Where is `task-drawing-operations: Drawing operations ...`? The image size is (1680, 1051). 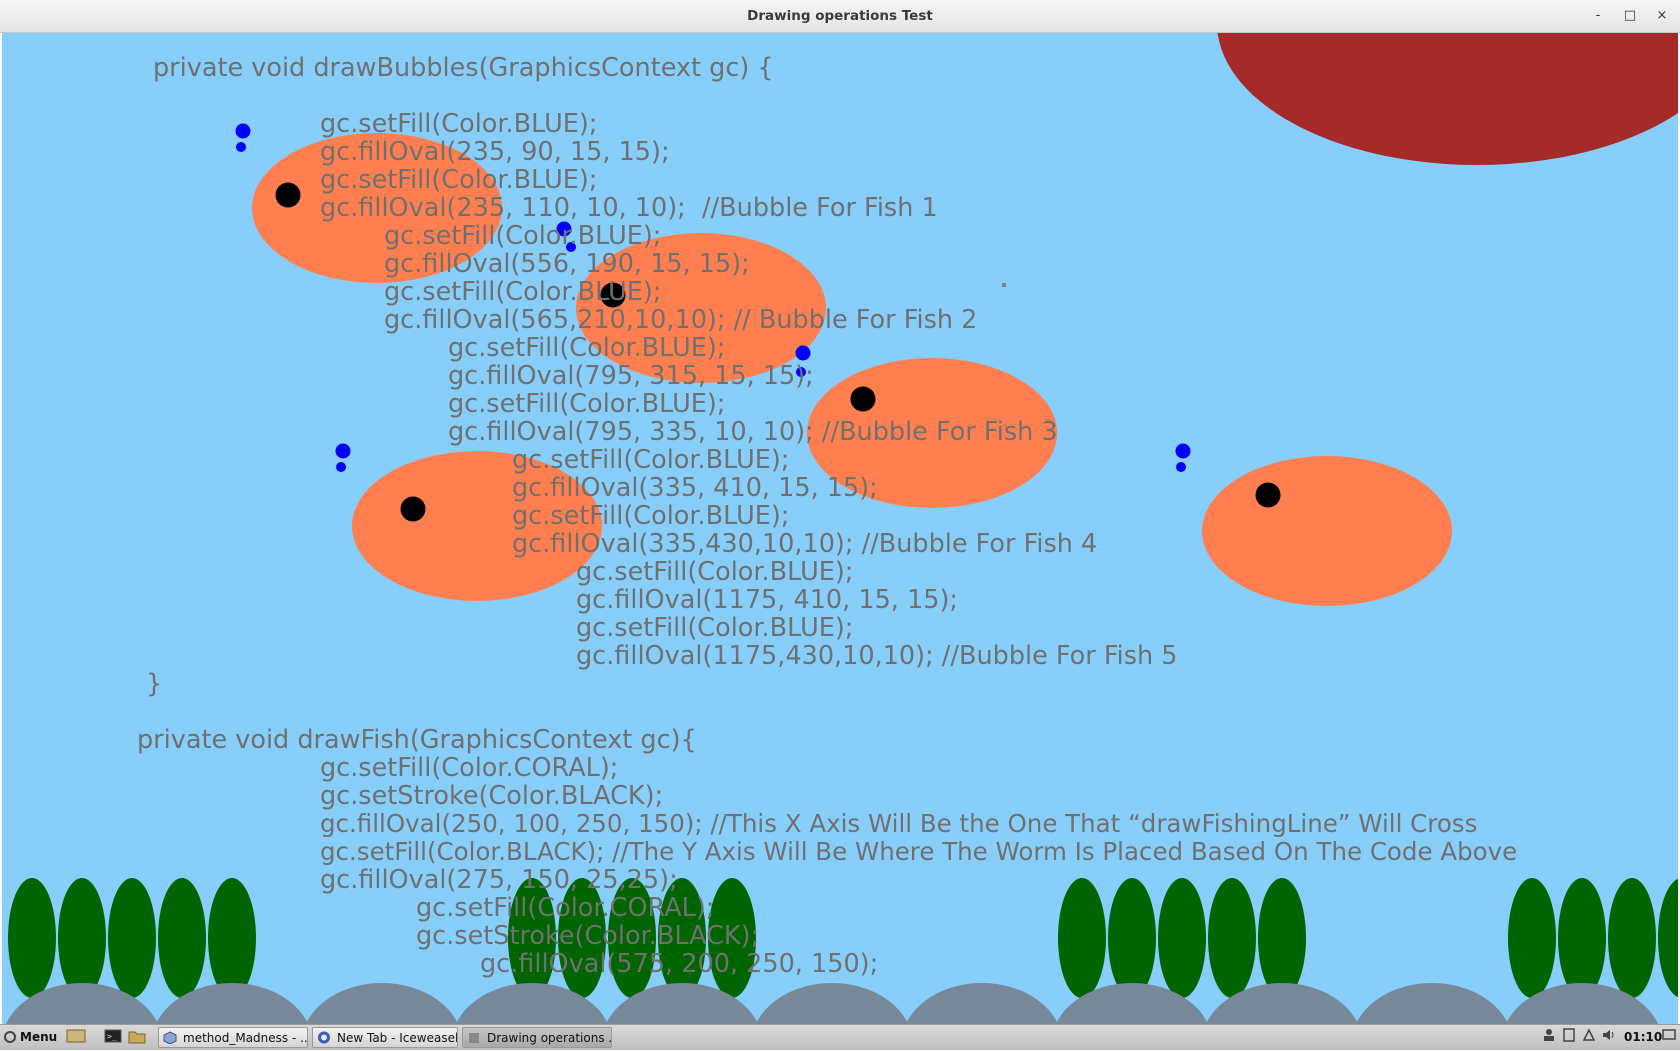
task-drawing-operations: Drawing operations ... is located at coordinates (537, 1037).